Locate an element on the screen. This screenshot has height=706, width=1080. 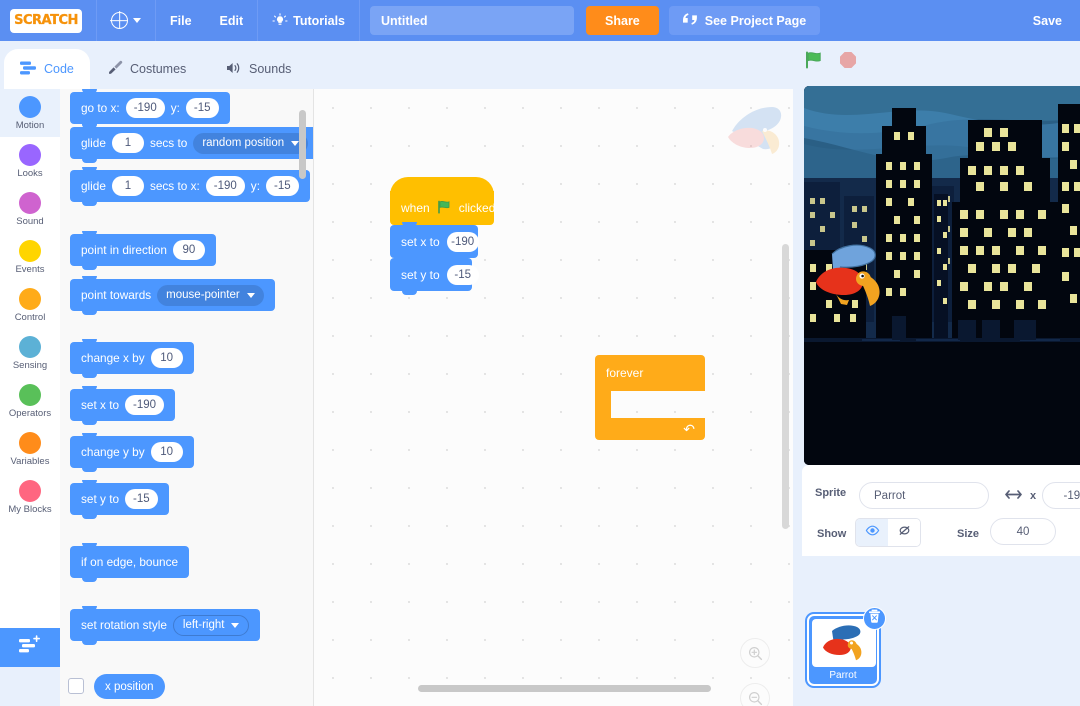
block-when-flag-clicked: when clicked is located at coordinates (442, 201).